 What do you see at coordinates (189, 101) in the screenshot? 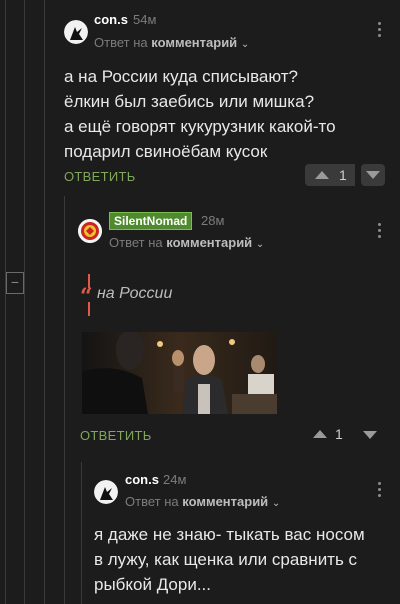
I see `comment-line: ёлкин был заебись или мишка?` at bounding box center [189, 101].